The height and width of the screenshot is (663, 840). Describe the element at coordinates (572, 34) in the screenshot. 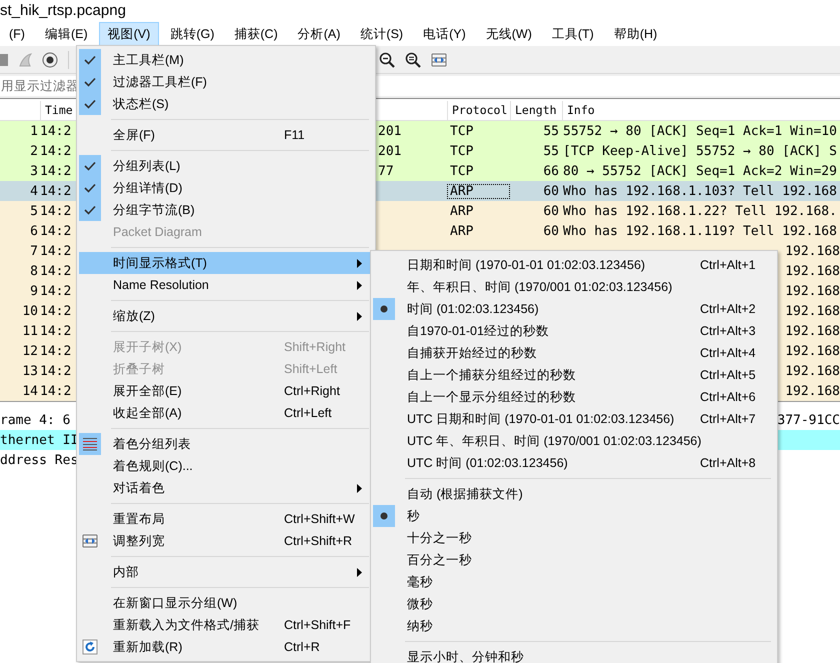

I see `menu-item: 工具(T)` at that location.